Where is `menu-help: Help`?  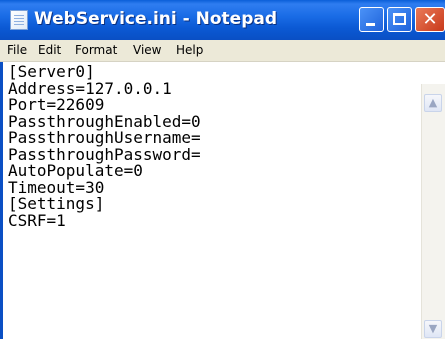
menu-help: Help is located at coordinates (189, 50).